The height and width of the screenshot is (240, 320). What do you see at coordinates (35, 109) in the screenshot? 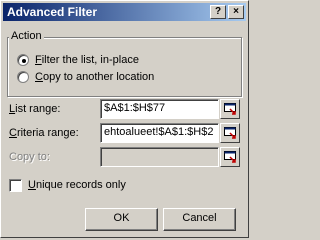
I see `list-range-label: List range:` at bounding box center [35, 109].